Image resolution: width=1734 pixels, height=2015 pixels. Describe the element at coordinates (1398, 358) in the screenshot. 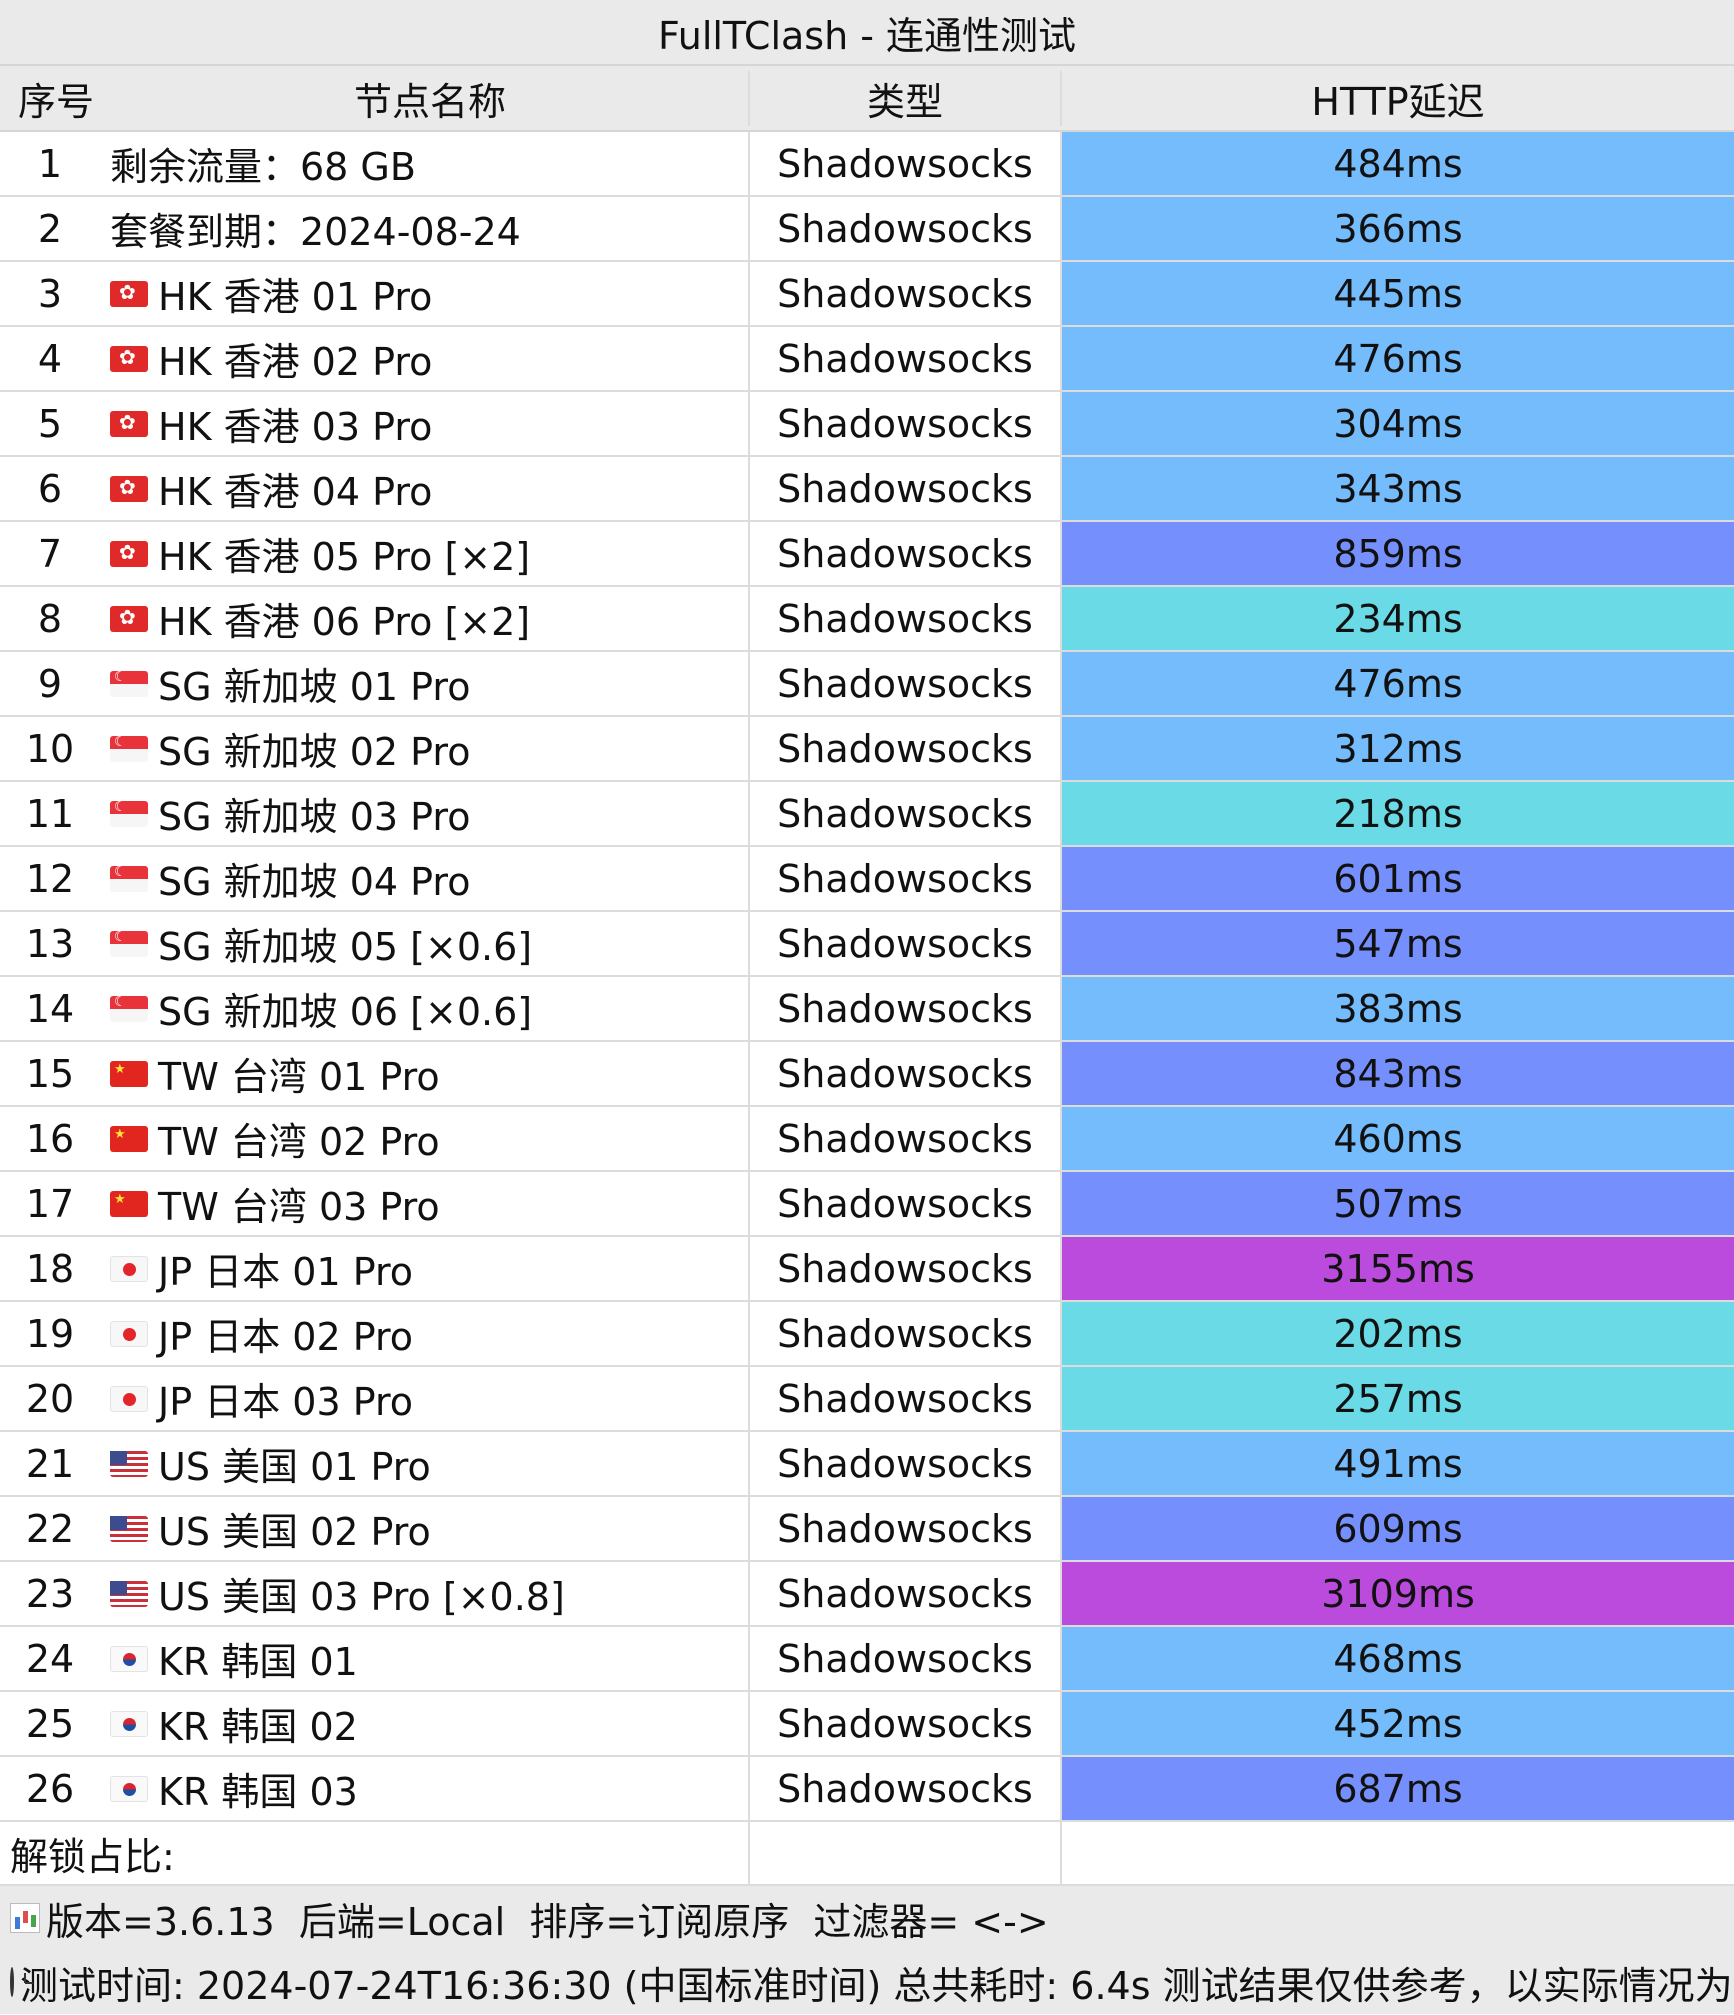

I see `http-delay: 476ms` at that location.